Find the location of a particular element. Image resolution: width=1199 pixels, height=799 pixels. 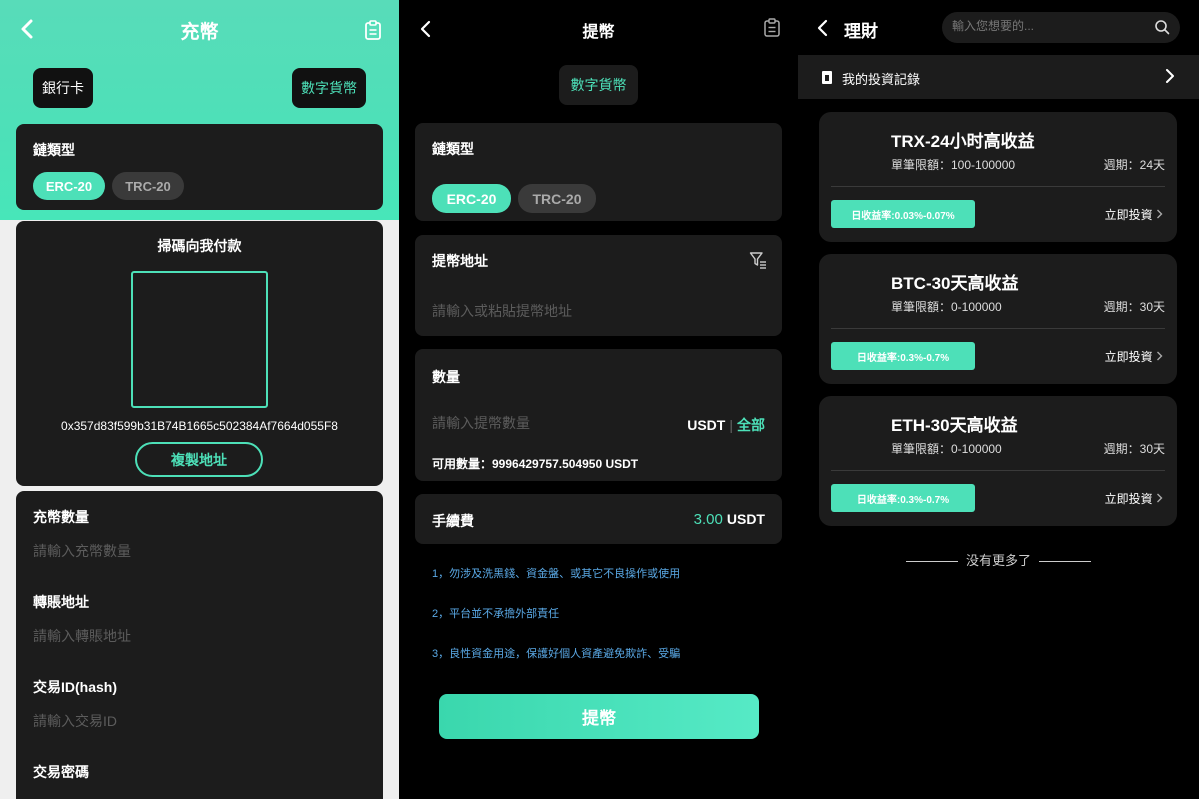

search-input is located at coordinates (1047, 26).